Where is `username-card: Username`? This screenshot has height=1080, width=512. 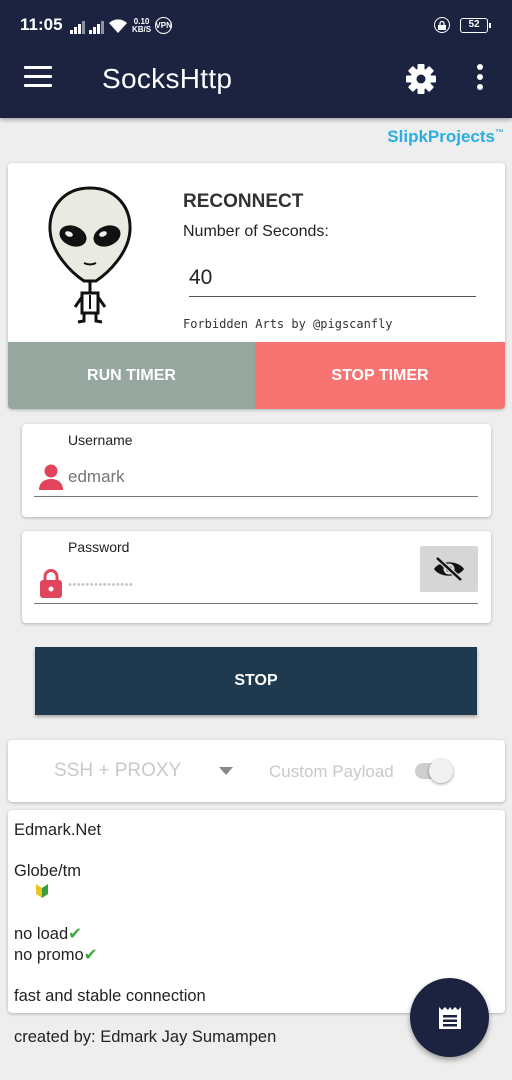 username-card: Username is located at coordinates (256, 470).